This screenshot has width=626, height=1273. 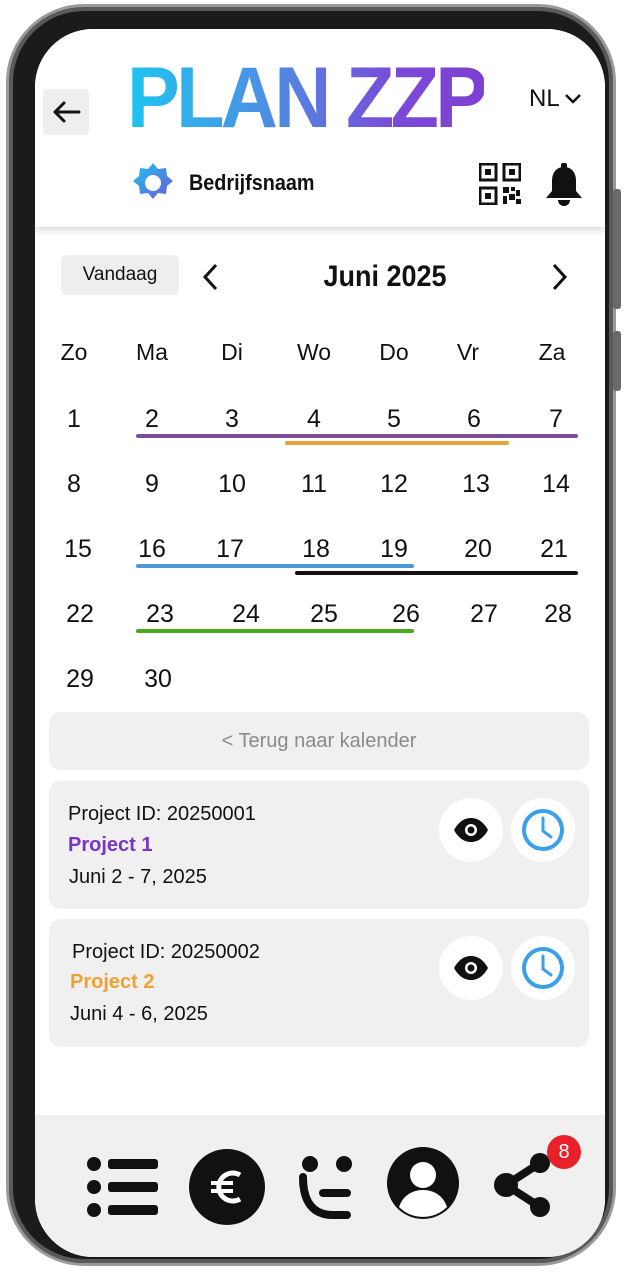 What do you see at coordinates (314, 484) in the screenshot?
I see `calendar-day: 11` at bounding box center [314, 484].